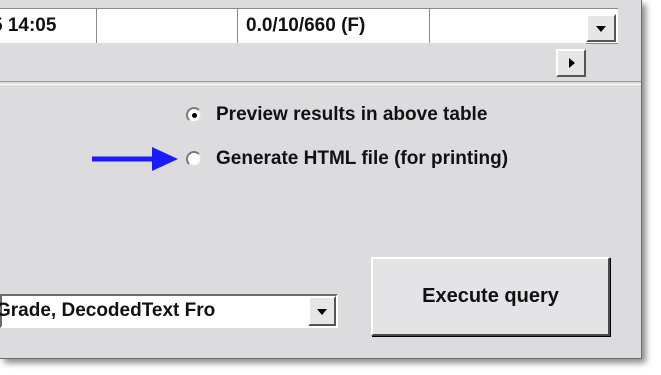 The height and width of the screenshot is (375, 661). I want to click on divider, so click(320, 83).